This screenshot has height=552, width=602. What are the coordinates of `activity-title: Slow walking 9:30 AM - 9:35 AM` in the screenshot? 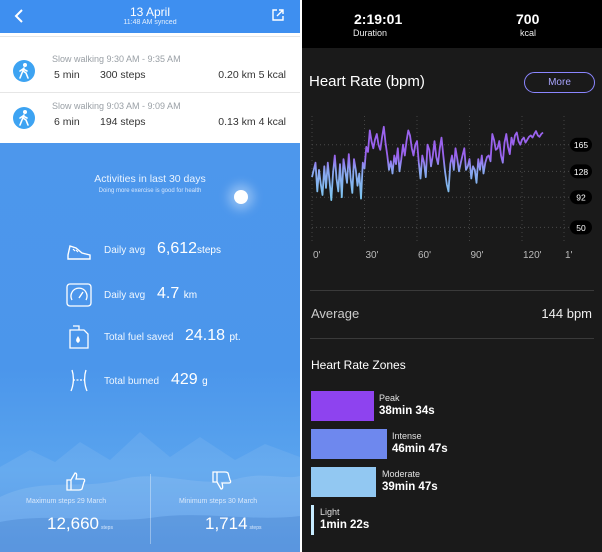 It's located at (116, 59).